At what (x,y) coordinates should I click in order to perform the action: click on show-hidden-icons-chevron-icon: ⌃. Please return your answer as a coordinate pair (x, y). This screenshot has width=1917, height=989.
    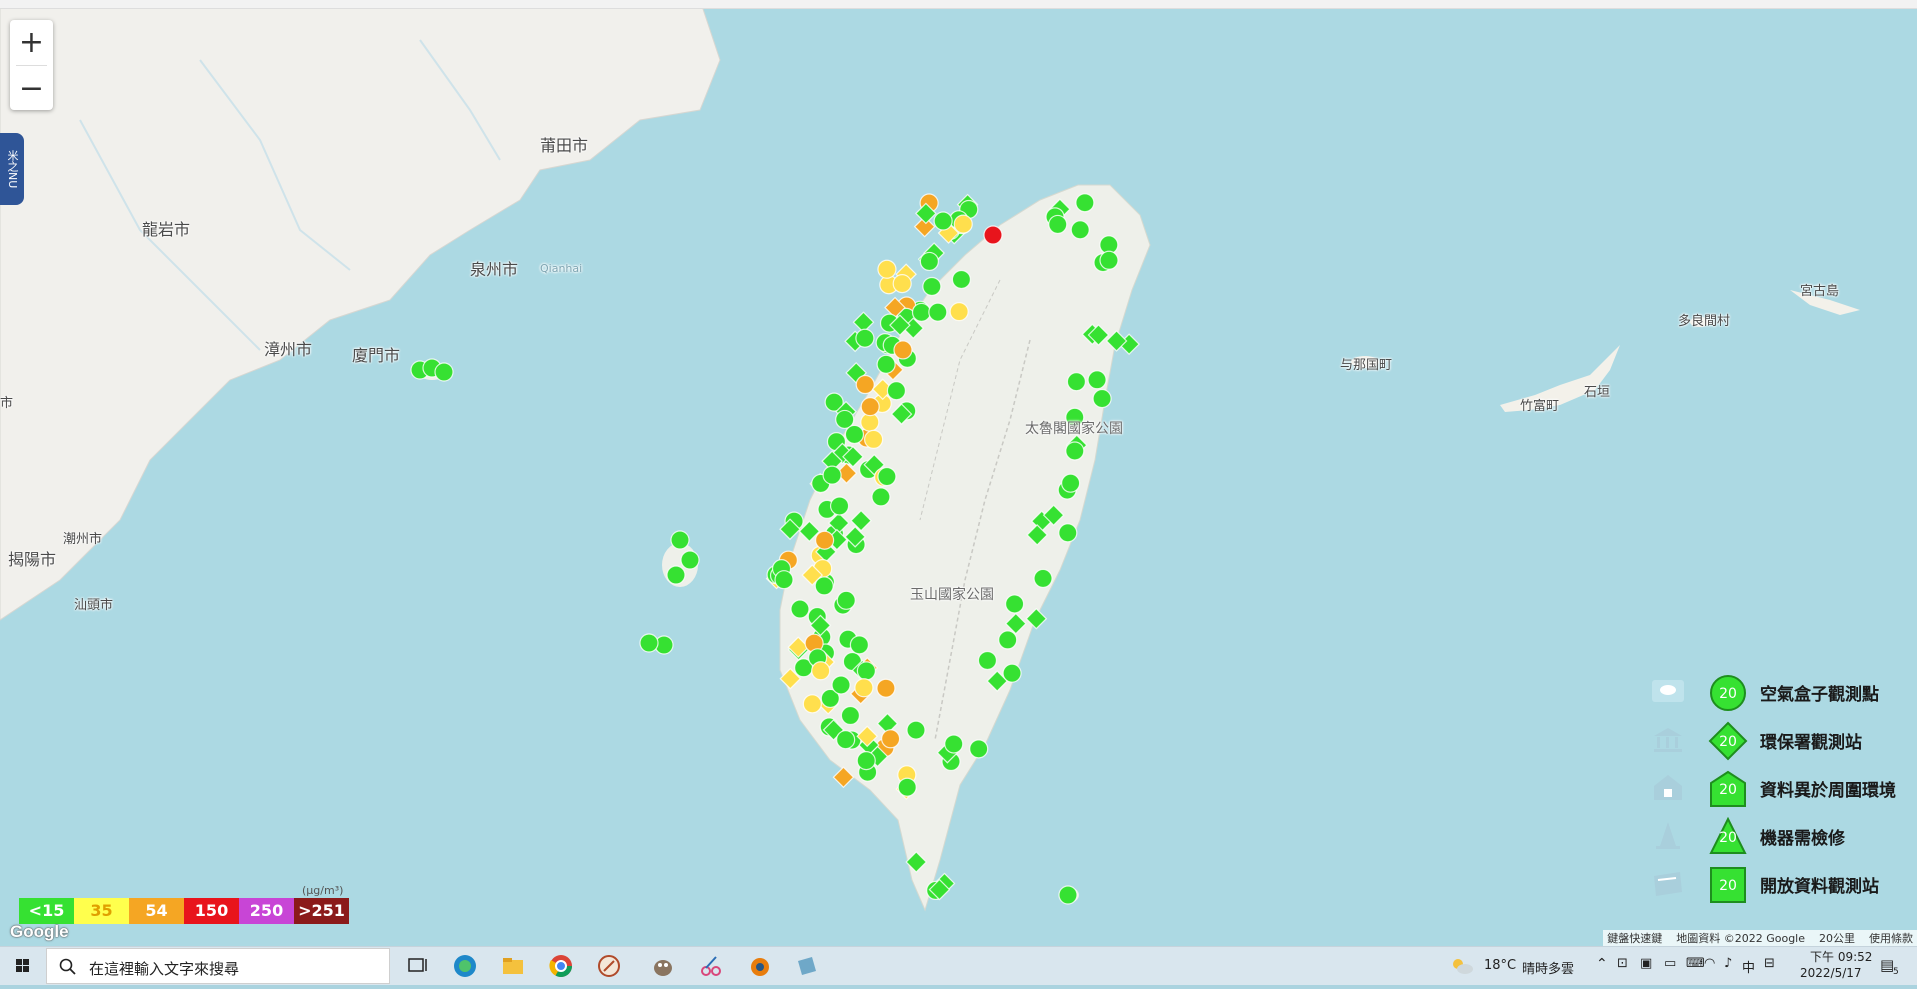
    Looking at the image, I should click on (1602, 964).